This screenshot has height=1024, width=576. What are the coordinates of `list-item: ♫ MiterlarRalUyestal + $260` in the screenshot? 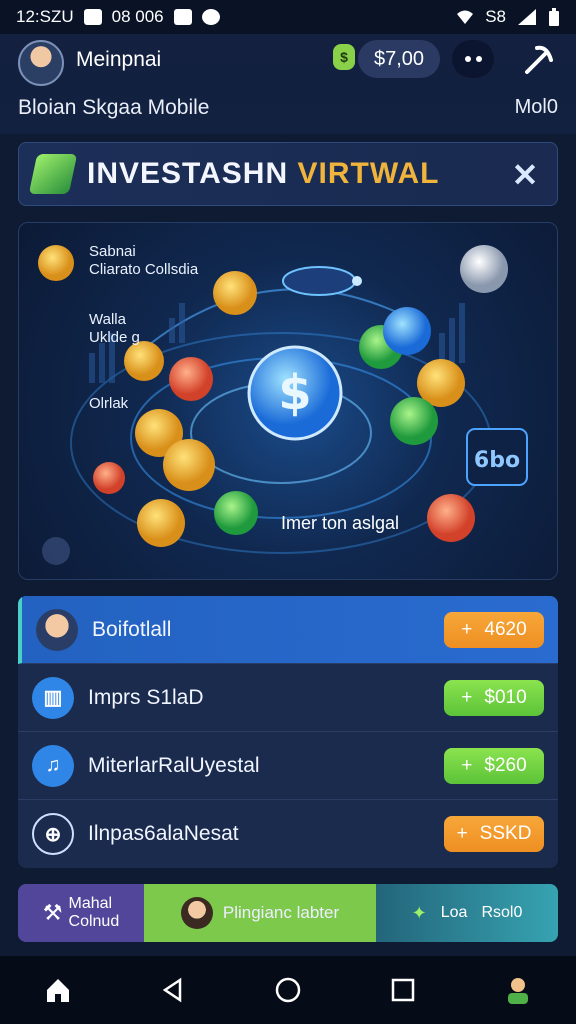 It's located at (288, 766).